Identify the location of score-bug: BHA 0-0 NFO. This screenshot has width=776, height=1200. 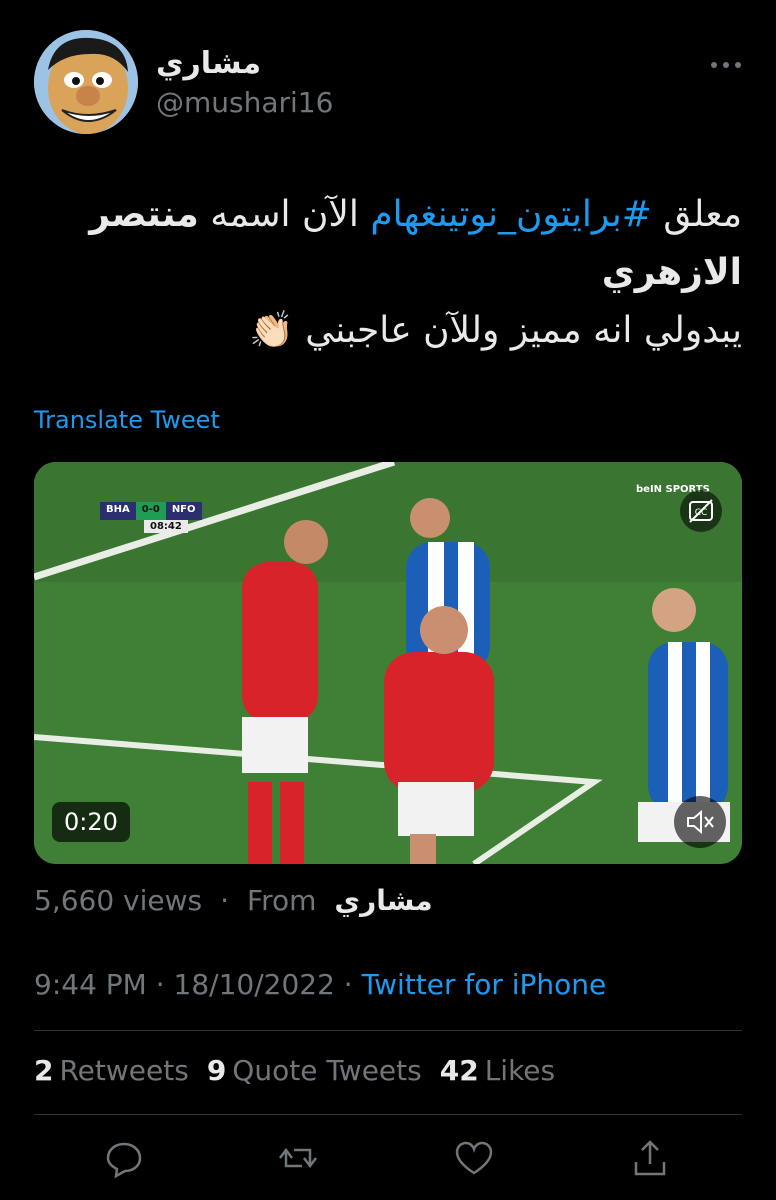
(151, 511).